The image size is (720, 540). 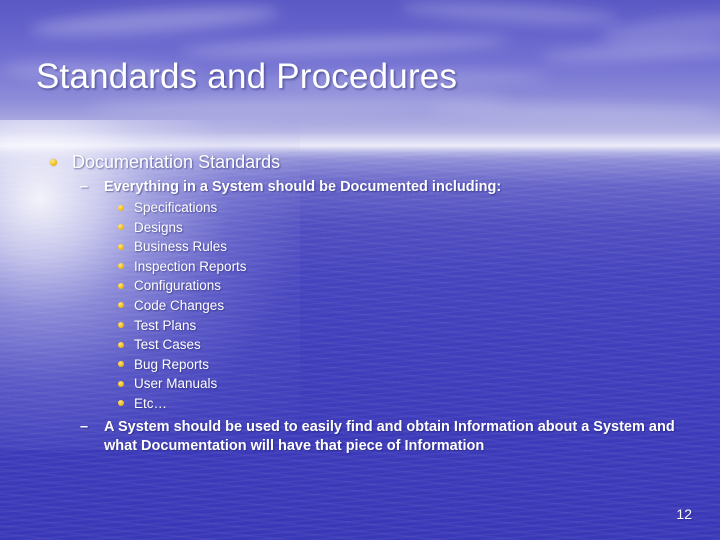 I want to click on list-item: Specifications, so click(x=360, y=208).